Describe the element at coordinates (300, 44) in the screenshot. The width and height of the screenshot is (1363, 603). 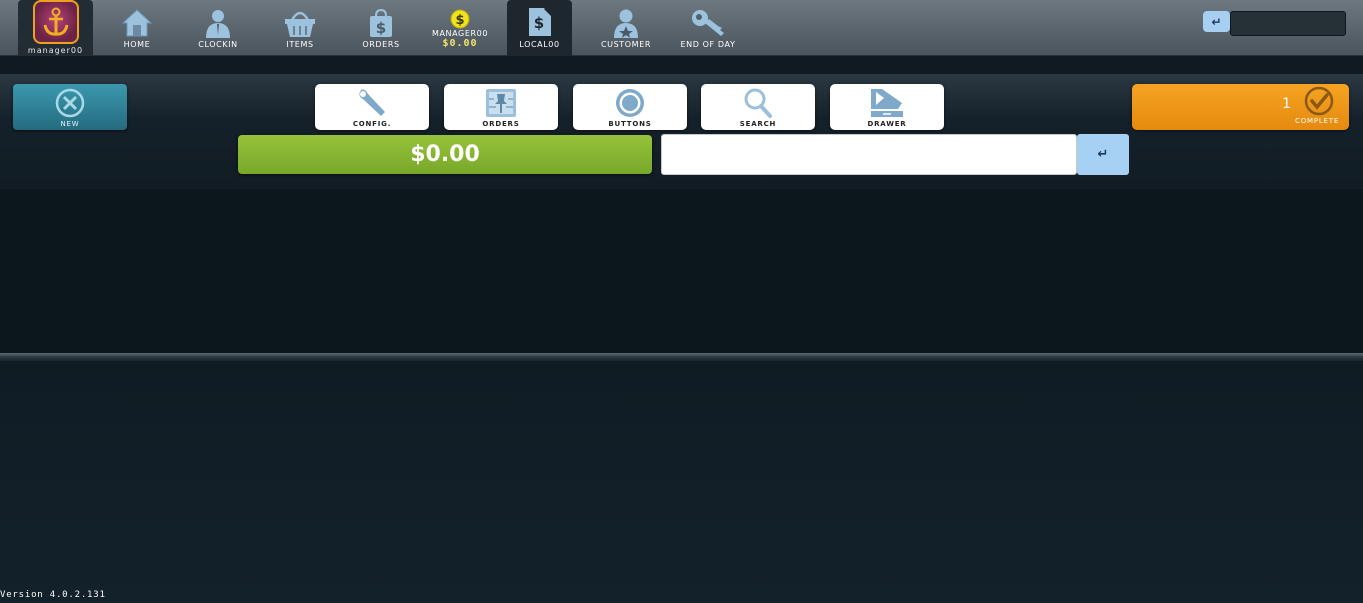
I see `nav-items-label: ITEMS` at that location.